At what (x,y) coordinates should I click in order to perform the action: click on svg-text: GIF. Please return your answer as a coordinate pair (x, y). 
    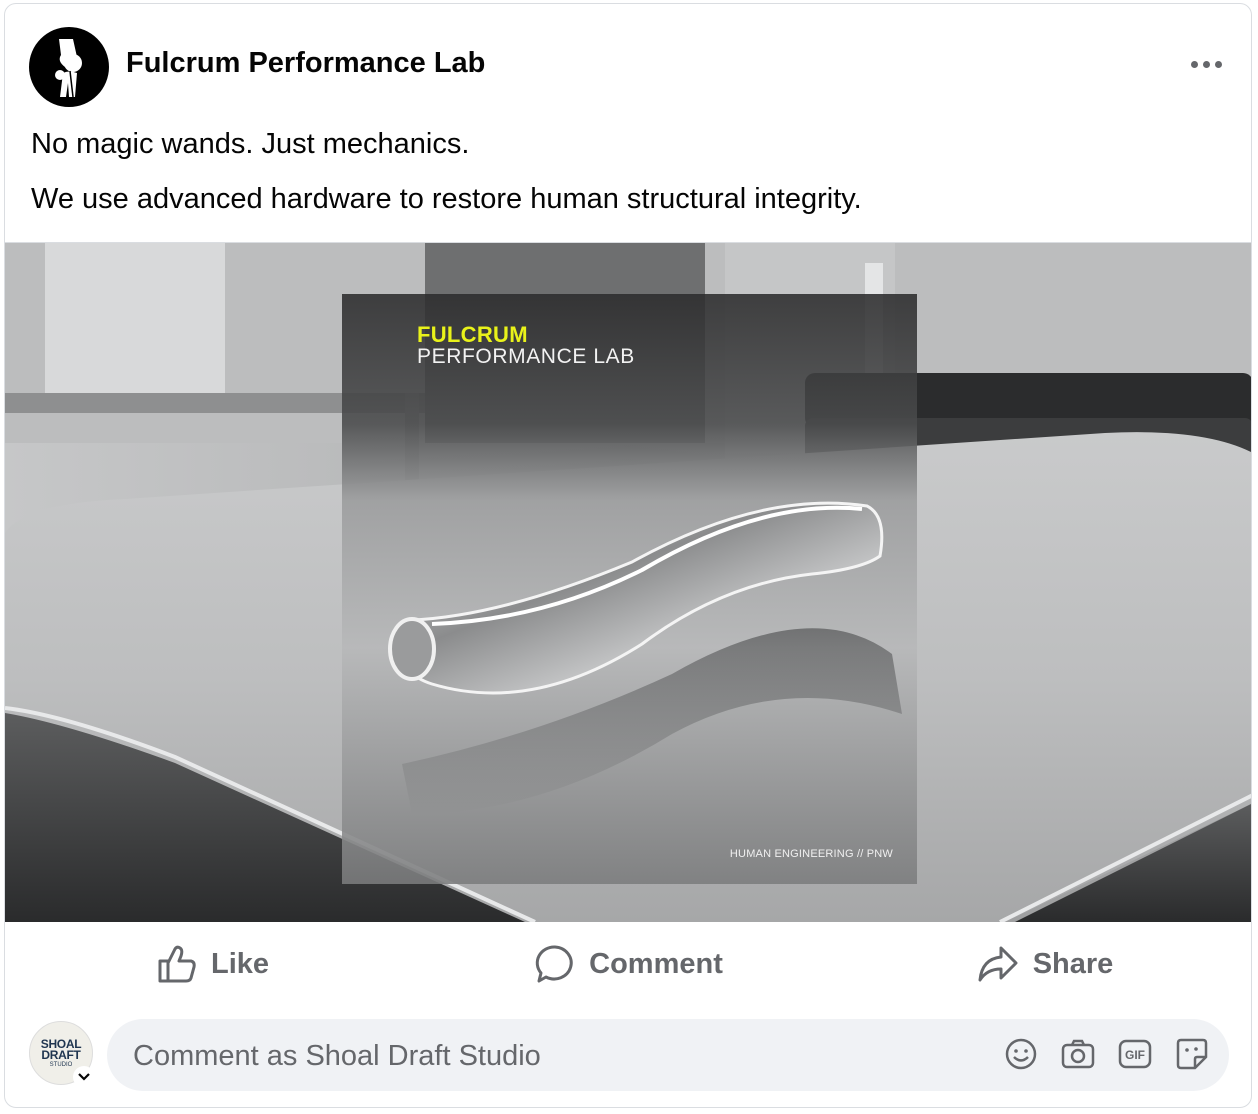
    Looking at the image, I should click on (1135, 1055).